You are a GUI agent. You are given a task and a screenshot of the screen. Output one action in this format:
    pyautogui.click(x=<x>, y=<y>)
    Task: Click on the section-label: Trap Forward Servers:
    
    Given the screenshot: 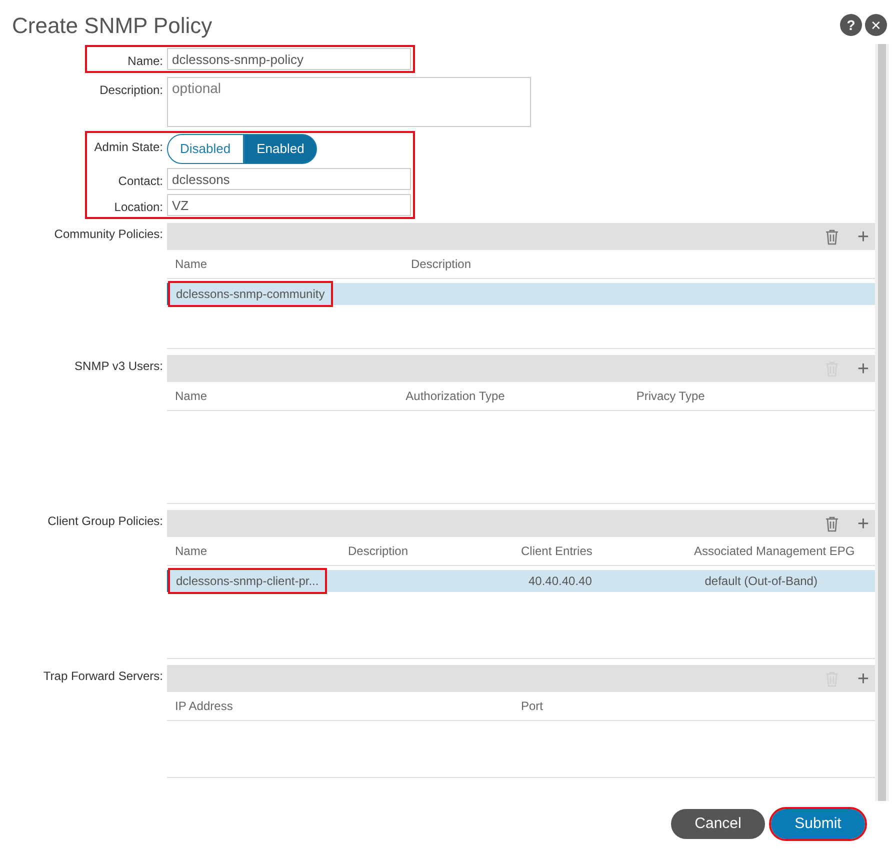 What is the action you would take?
    pyautogui.click(x=102, y=676)
    